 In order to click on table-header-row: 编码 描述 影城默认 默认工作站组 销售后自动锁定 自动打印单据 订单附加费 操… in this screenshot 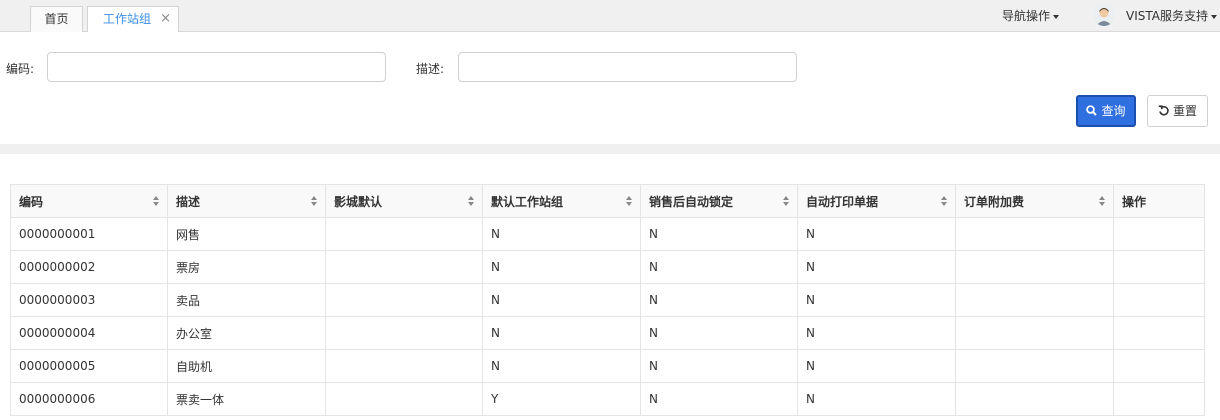, I will do `click(607, 201)`.